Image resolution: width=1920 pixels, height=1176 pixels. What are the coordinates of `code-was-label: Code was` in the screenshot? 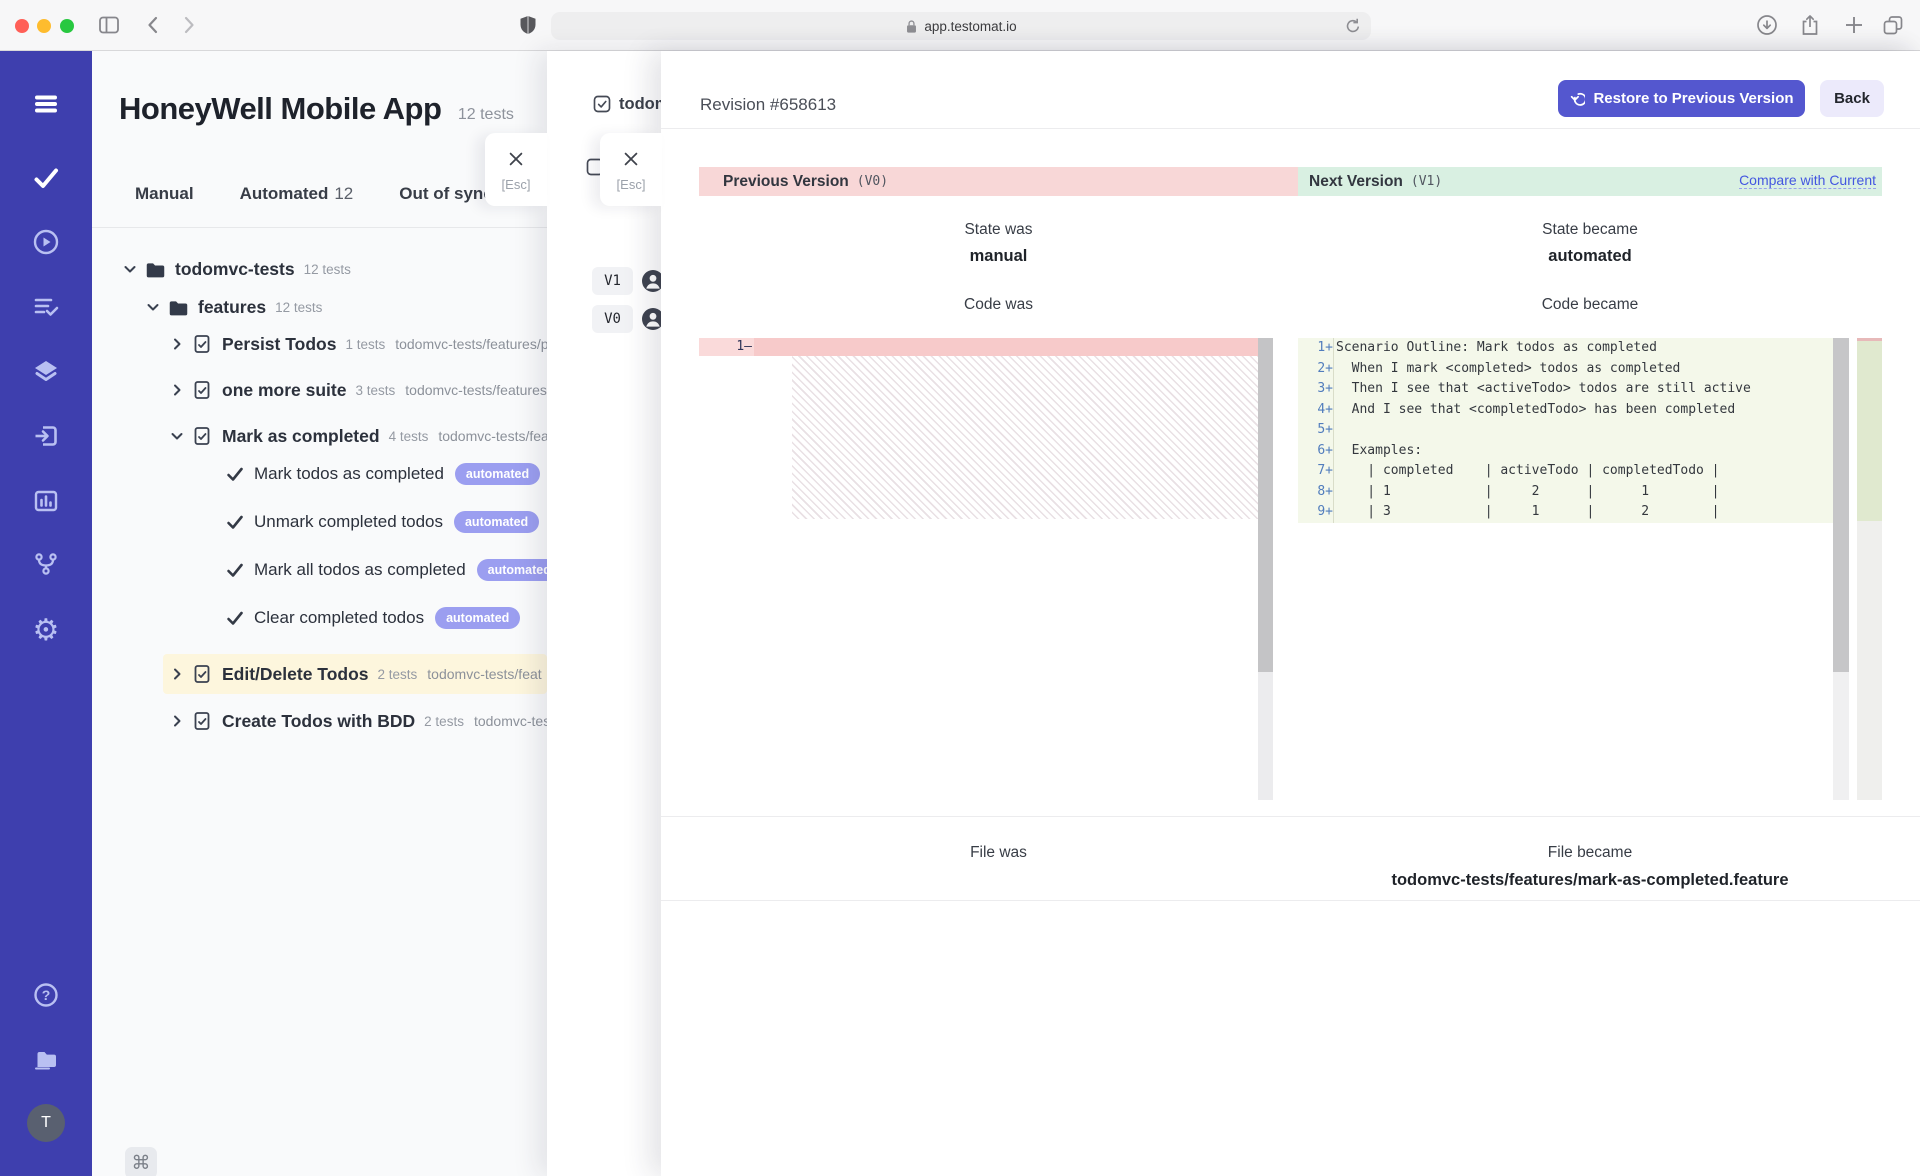 It's located at (998, 304).